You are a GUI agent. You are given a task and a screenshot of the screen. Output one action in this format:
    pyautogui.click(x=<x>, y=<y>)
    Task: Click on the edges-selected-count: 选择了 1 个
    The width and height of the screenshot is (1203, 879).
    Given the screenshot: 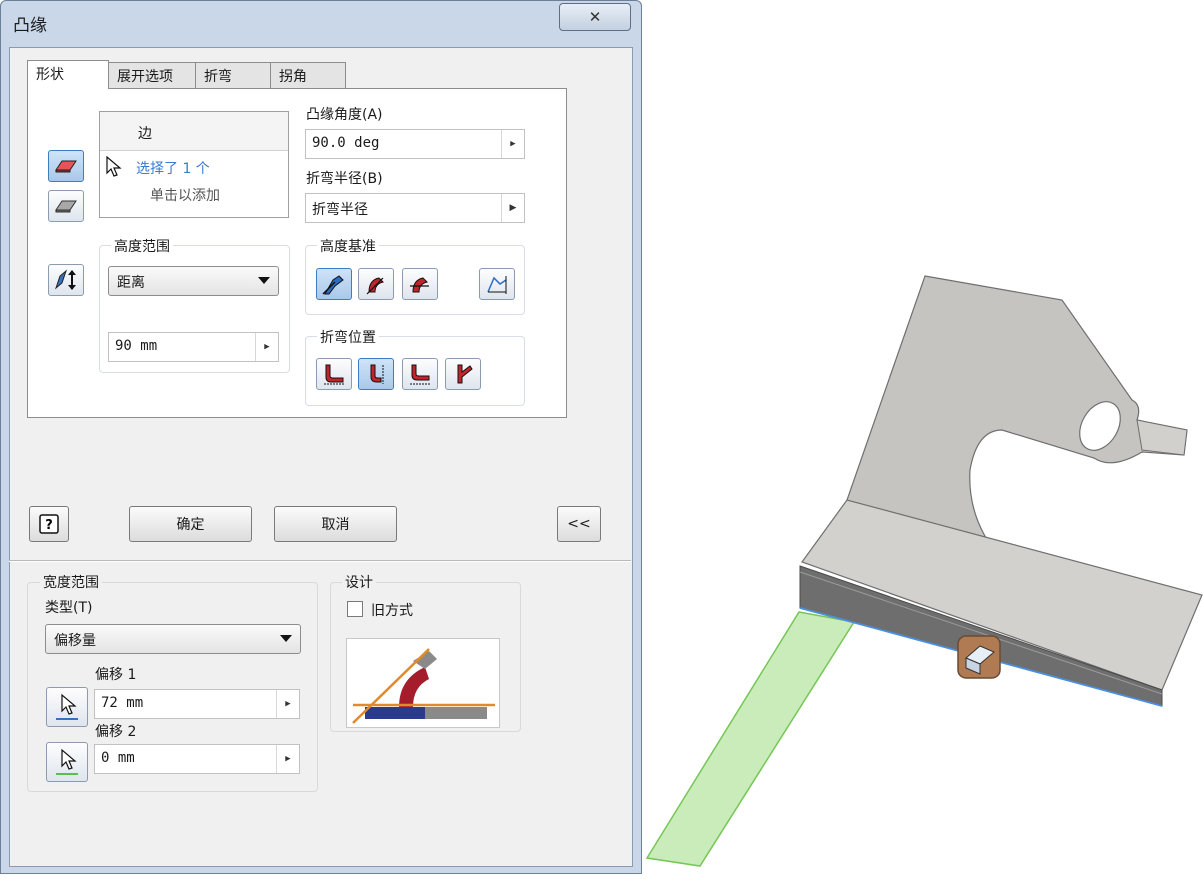 What is the action you would take?
    pyautogui.click(x=173, y=168)
    